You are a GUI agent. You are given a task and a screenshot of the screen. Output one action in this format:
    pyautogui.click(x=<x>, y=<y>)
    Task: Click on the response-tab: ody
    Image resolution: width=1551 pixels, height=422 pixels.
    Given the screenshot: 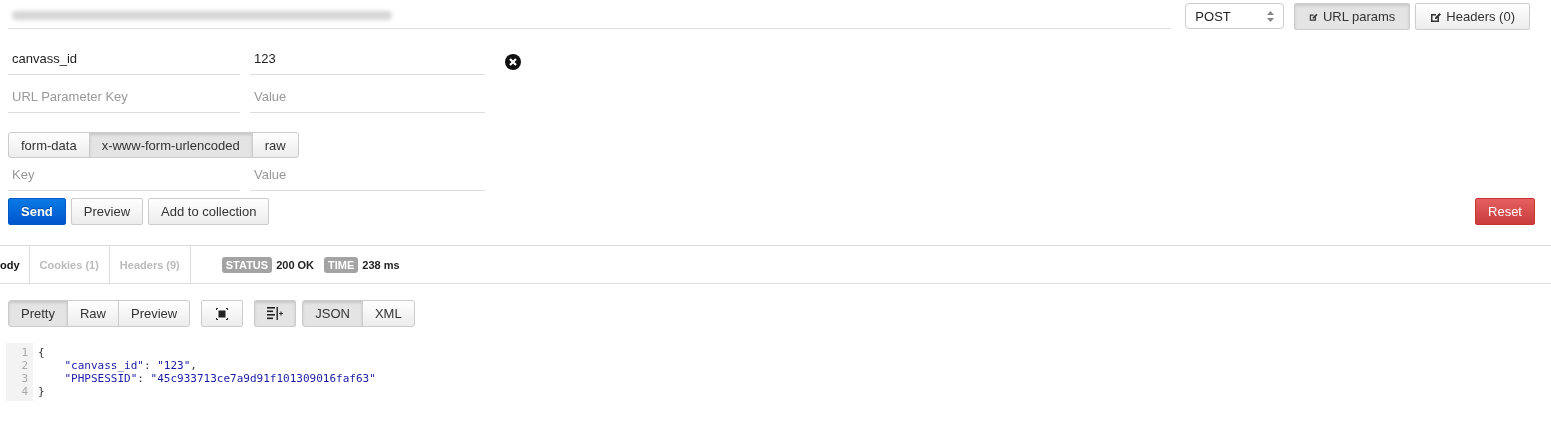 What is the action you would take?
    pyautogui.click(x=15, y=264)
    